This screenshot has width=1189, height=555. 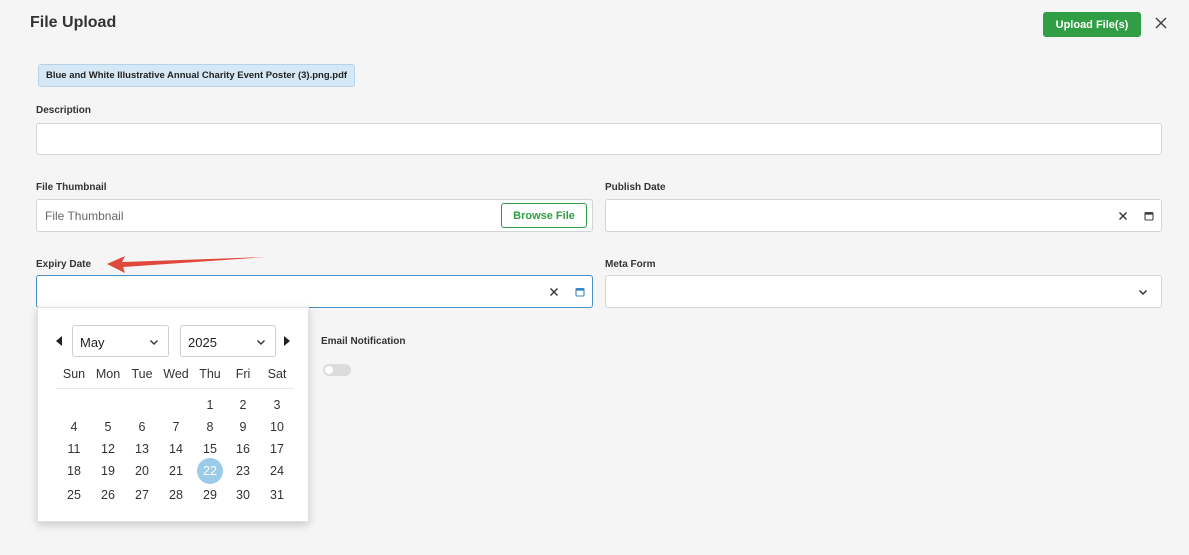 What do you see at coordinates (363, 341) in the screenshot?
I see `email-notification-label: Email Notification` at bounding box center [363, 341].